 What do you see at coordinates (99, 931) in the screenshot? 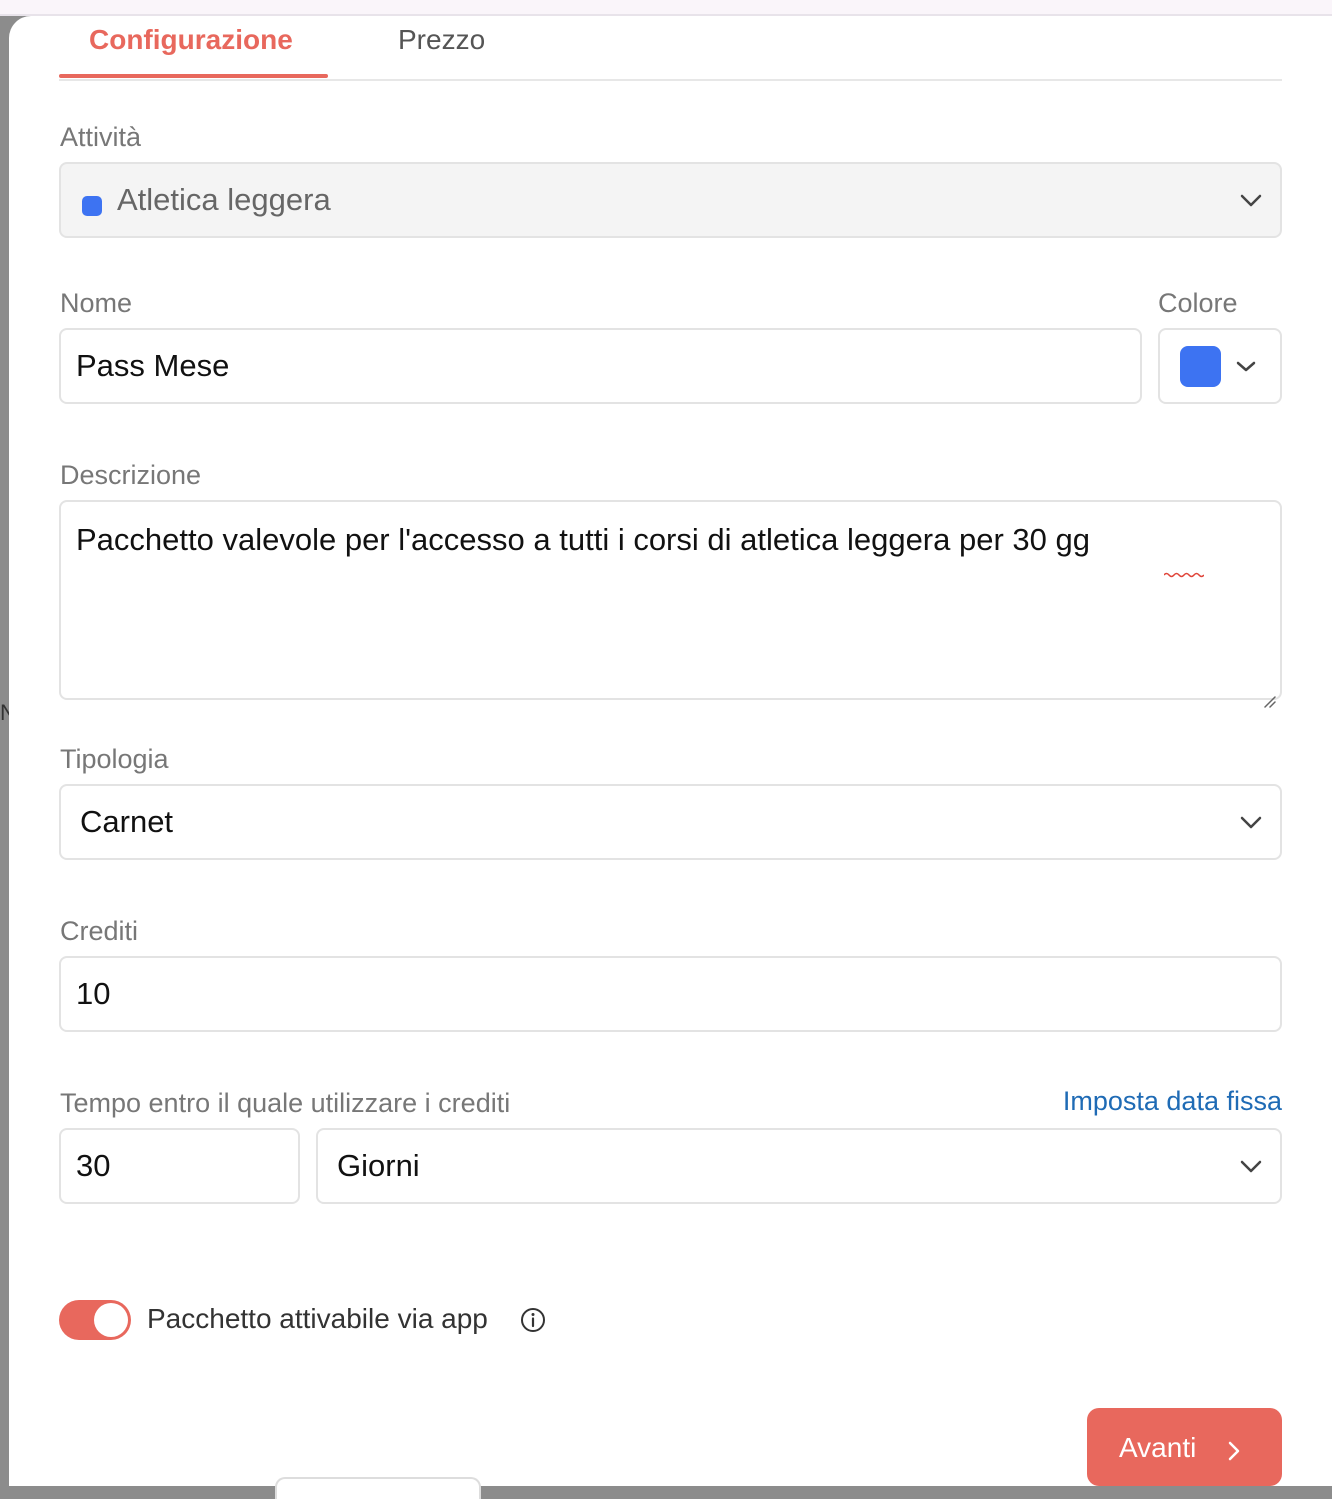
I see `credits-label: Crediti` at bounding box center [99, 931].